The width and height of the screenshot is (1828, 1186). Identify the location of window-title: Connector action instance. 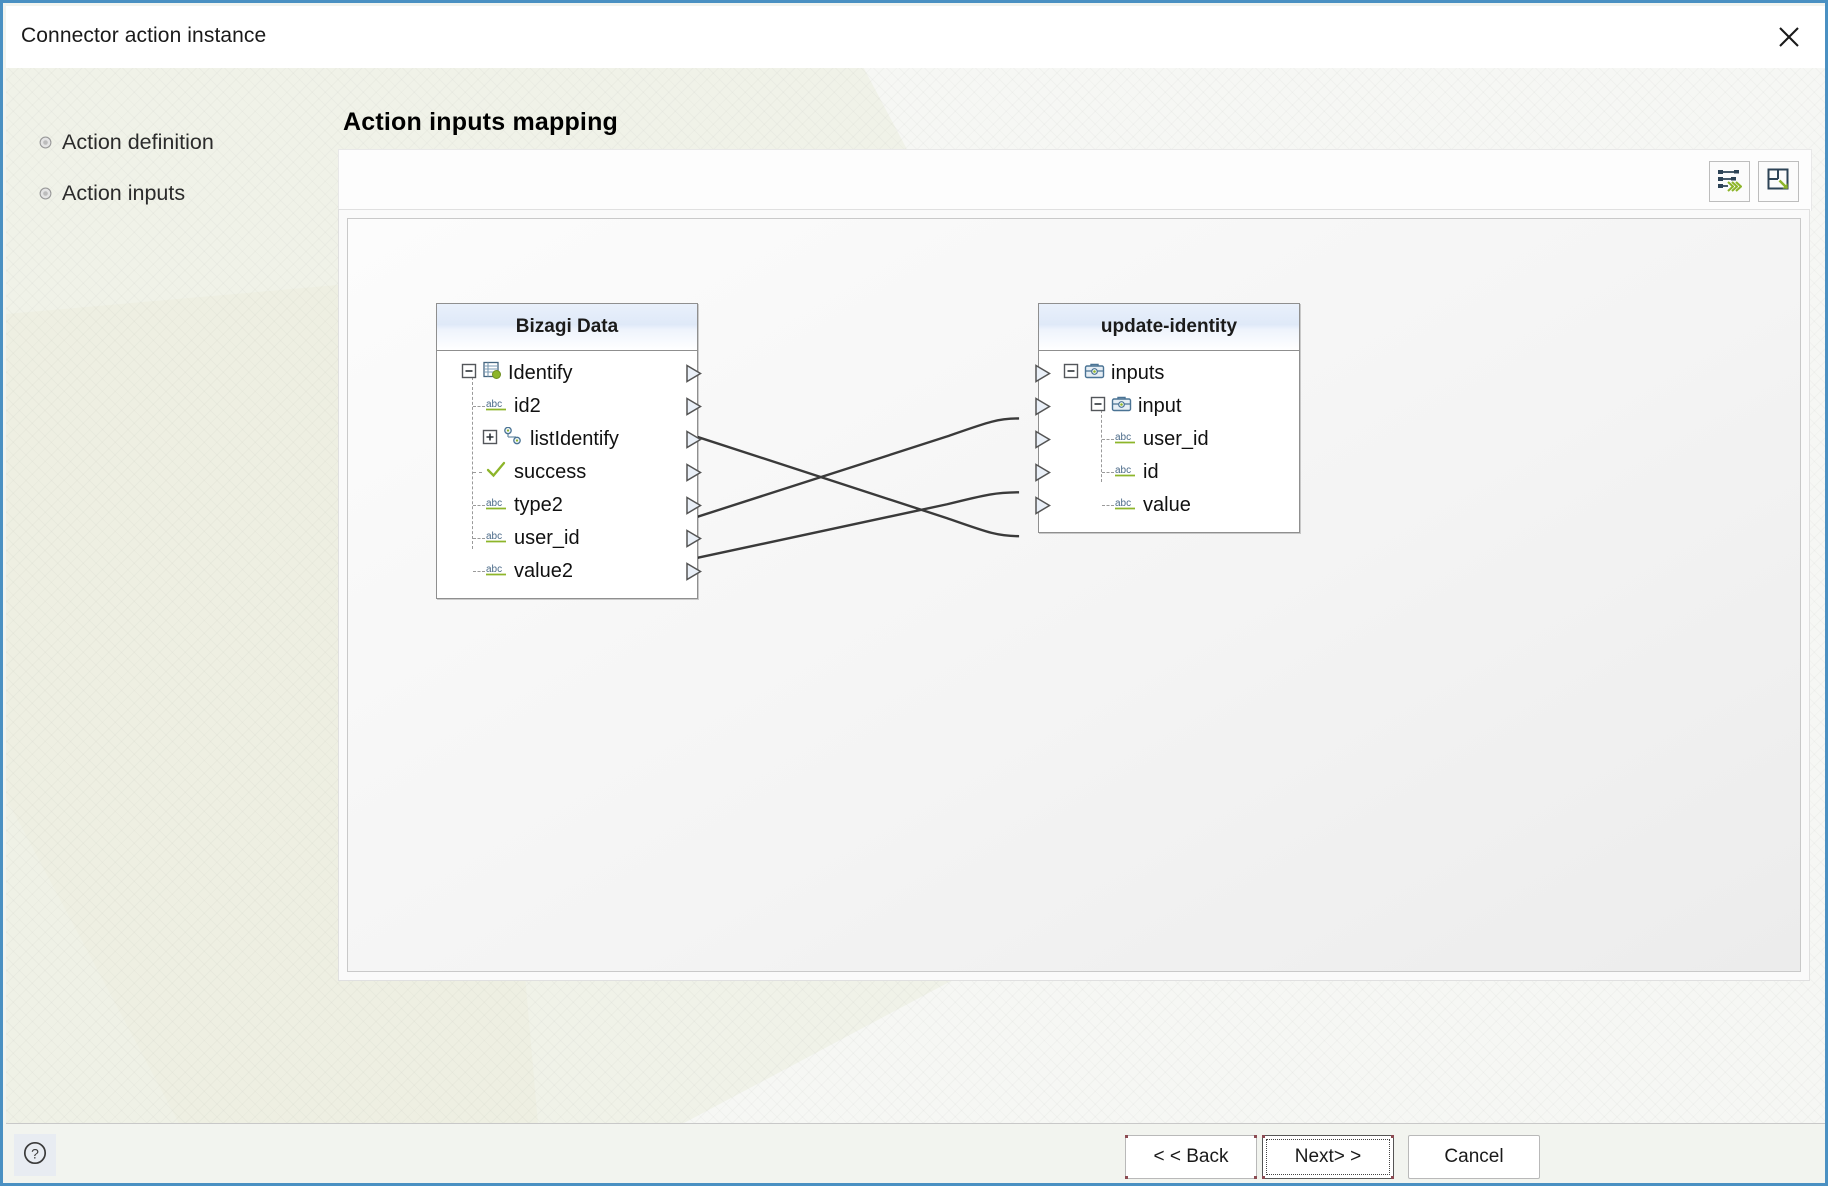
(144, 35).